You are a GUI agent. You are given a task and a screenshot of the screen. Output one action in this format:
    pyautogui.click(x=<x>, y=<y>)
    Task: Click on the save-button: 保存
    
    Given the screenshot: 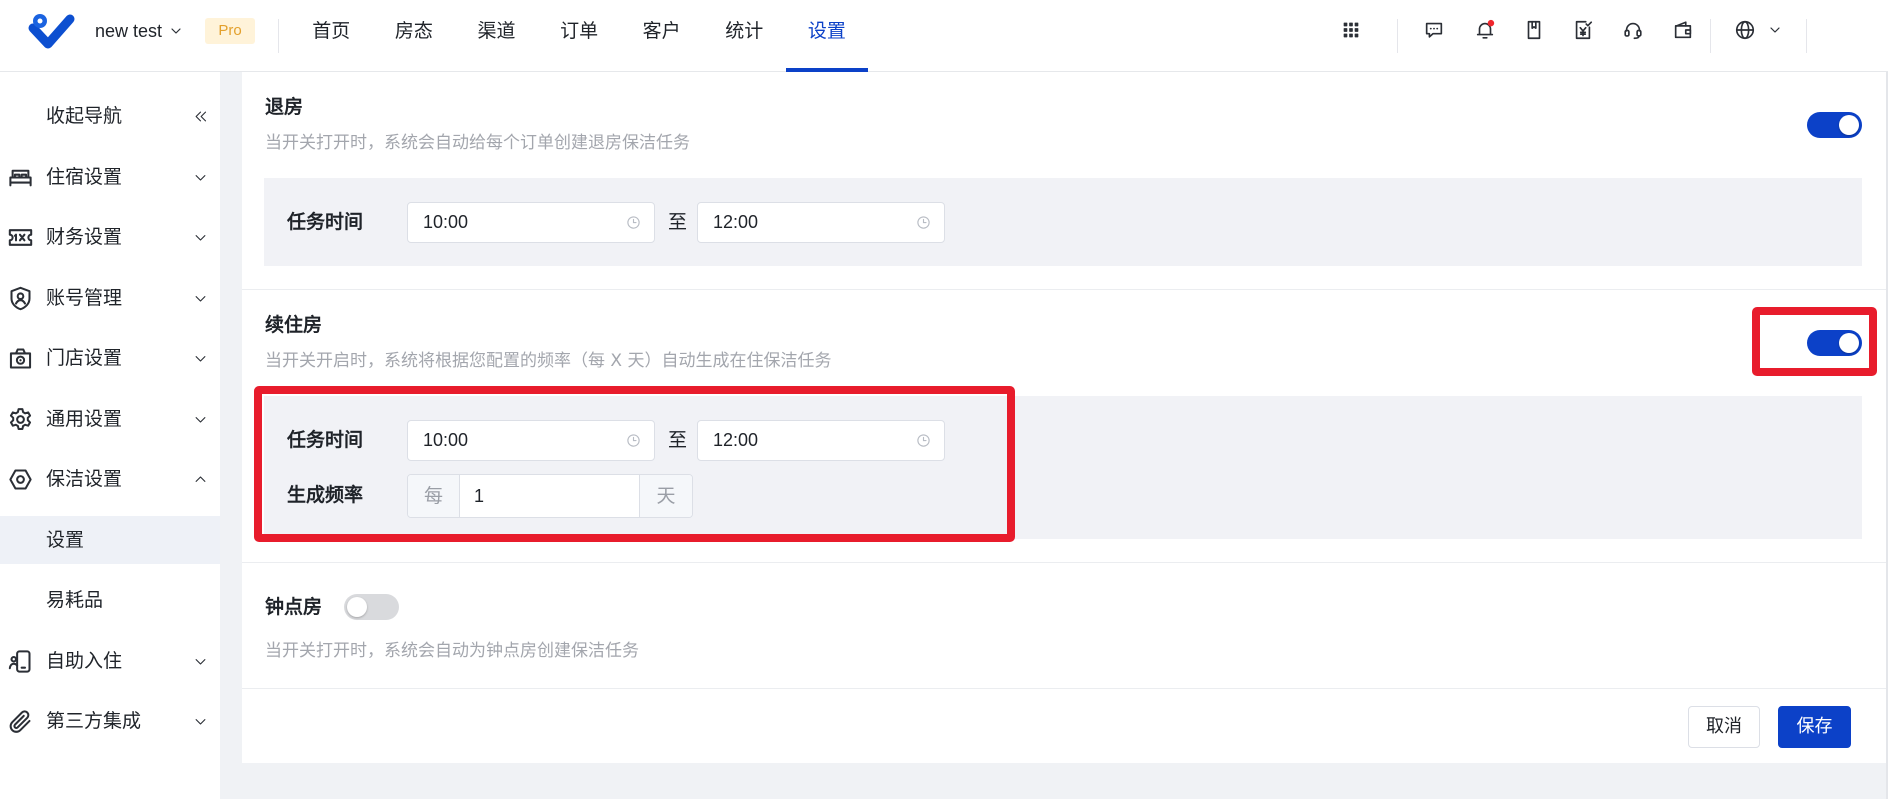 What is the action you would take?
    pyautogui.click(x=1814, y=727)
    